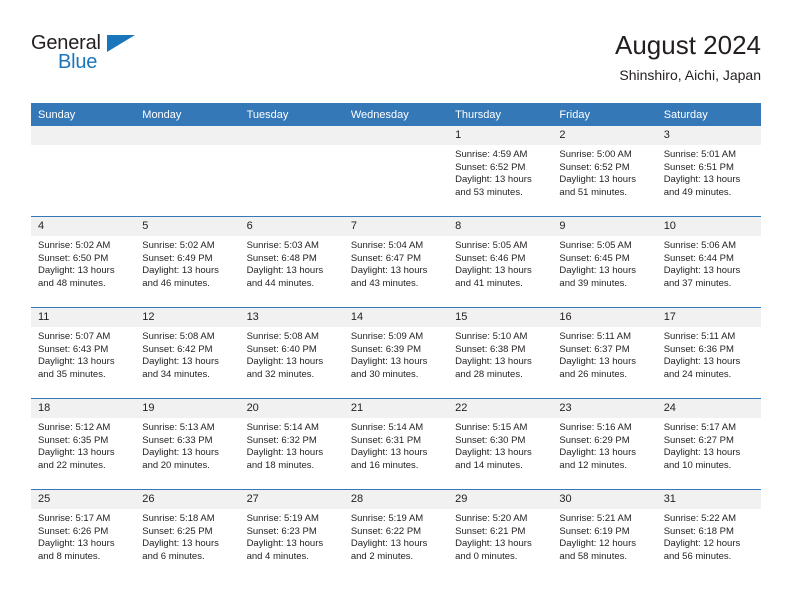  Describe the element at coordinates (387, 427) in the screenshot. I see `sunrise-text: Sunrise: 5:14 AM` at that location.